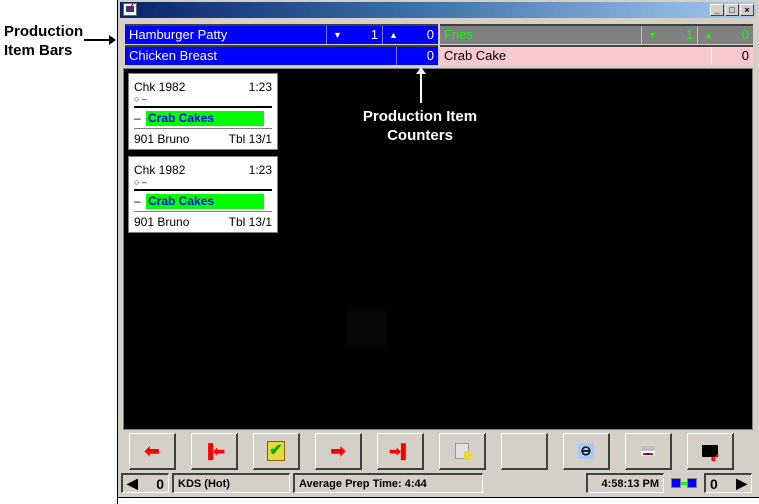  Describe the element at coordinates (728, 483) in the screenshot. I see `right-pager: 0 ▶` at that location.